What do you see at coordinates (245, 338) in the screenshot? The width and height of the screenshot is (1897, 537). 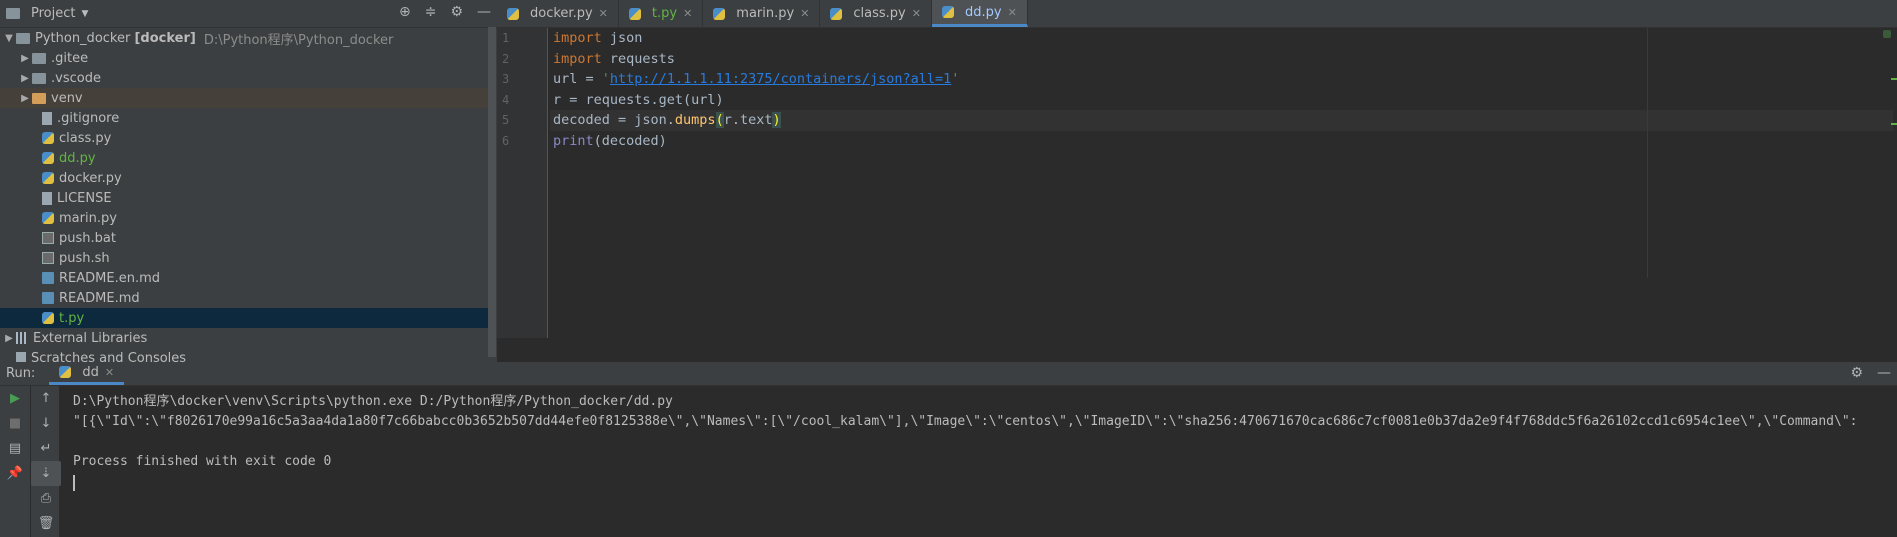 I see `tree-item-external-libraries: ▶ External Libraries` at bounding box center [245, 338].